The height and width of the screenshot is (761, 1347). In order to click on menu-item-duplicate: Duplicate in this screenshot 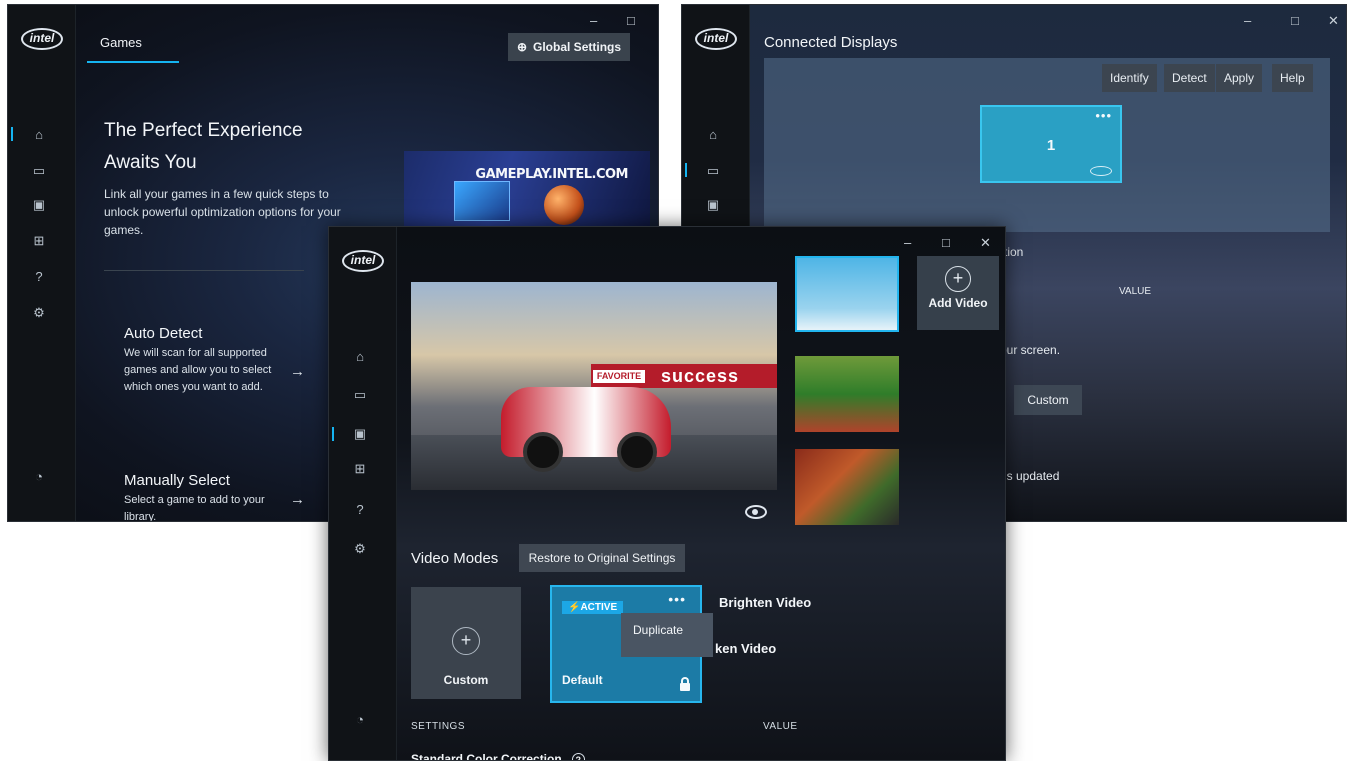, I will do `click(658, 630)`.